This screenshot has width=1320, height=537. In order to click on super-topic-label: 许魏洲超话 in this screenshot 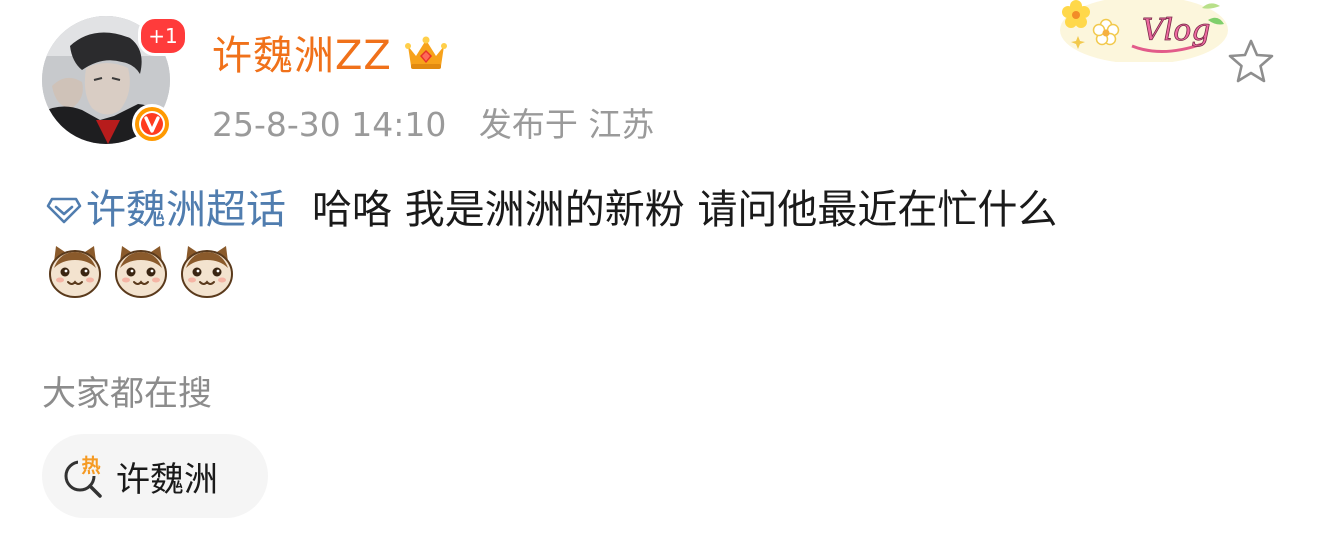, I will do `click(186, 210)`.